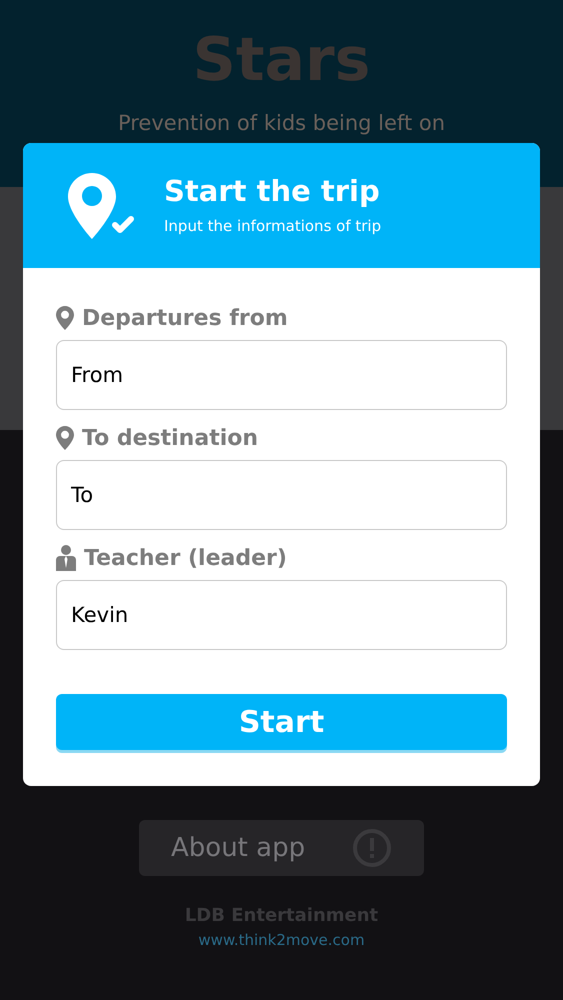 This screenshot has height=1000, width=563. What do you see at coordinates (170, 438) in the screenshot?
I see `field-label: To destination` at bounding box center [170, 438].